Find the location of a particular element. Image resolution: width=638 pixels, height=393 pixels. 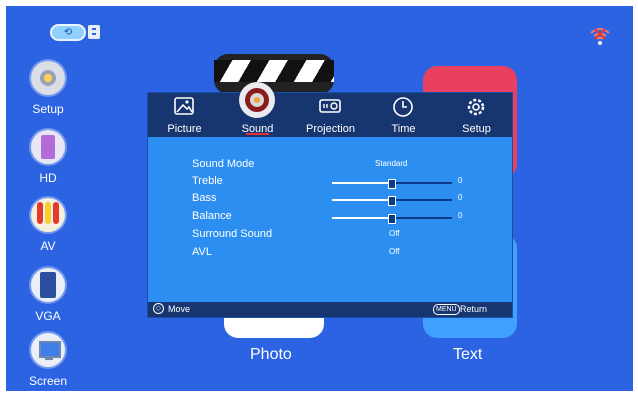

usb-indicator: ⟲ is located at coordinates (76, 33).